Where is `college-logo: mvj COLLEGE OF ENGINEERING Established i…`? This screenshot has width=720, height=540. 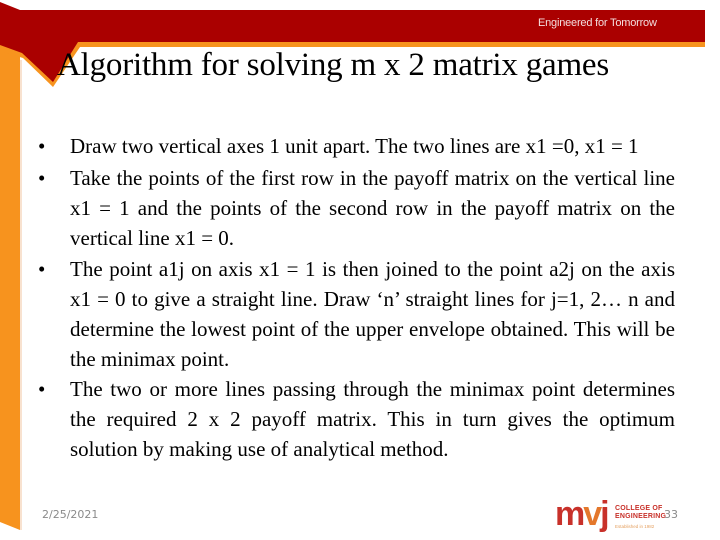
college-logo: mvj COLLEGE OF ENGINEERING Established i… is located at coordinates (610, 516).